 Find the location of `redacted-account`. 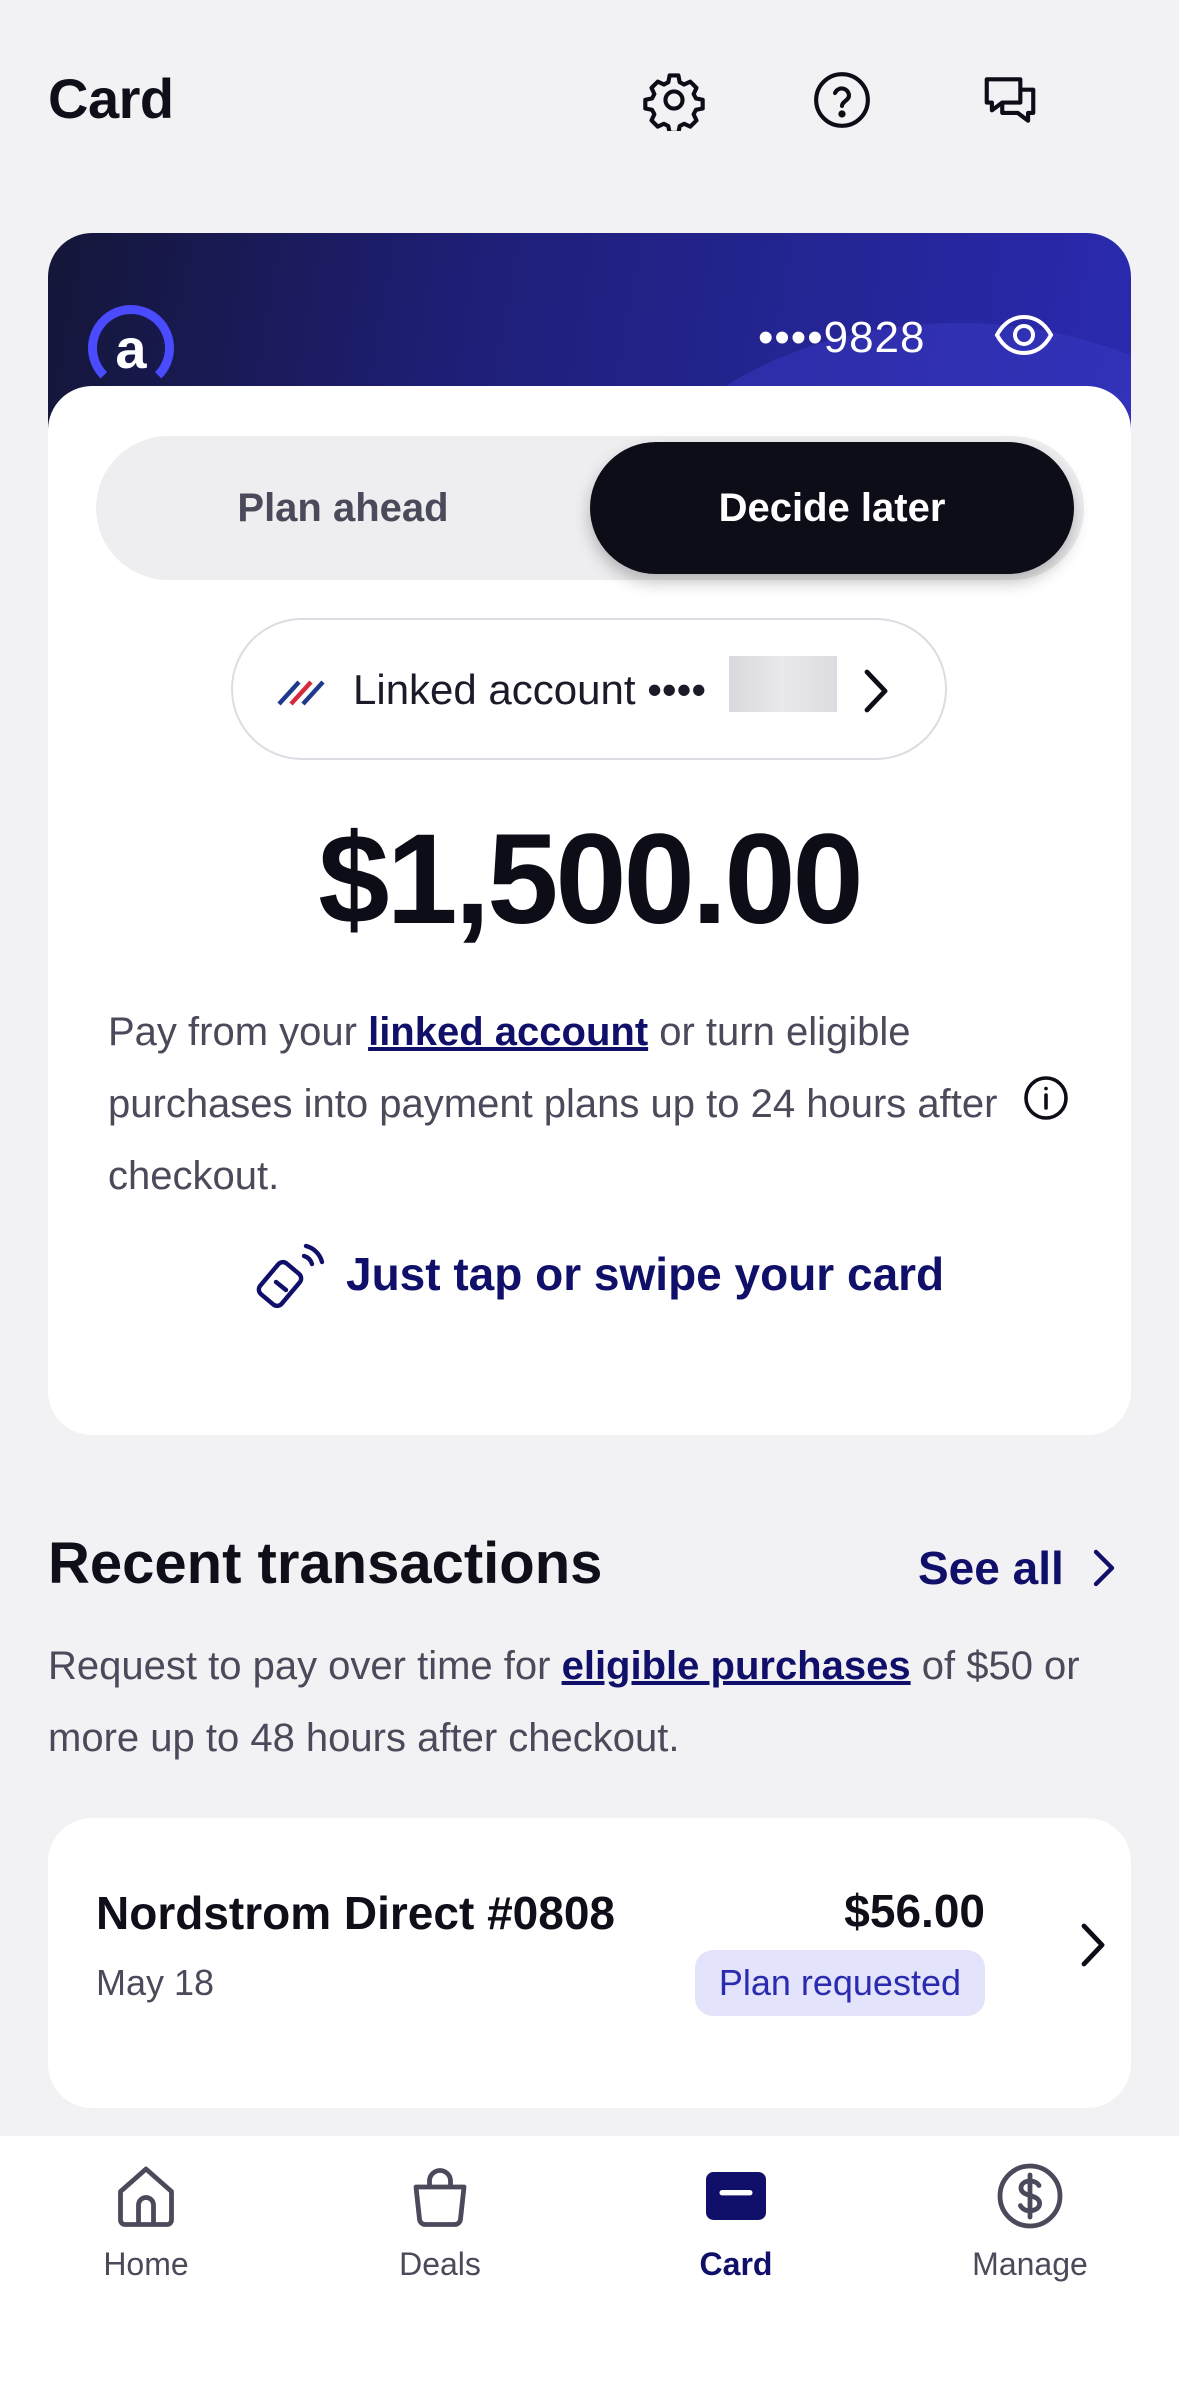

redacted-account is located at coordinates (783, 684).